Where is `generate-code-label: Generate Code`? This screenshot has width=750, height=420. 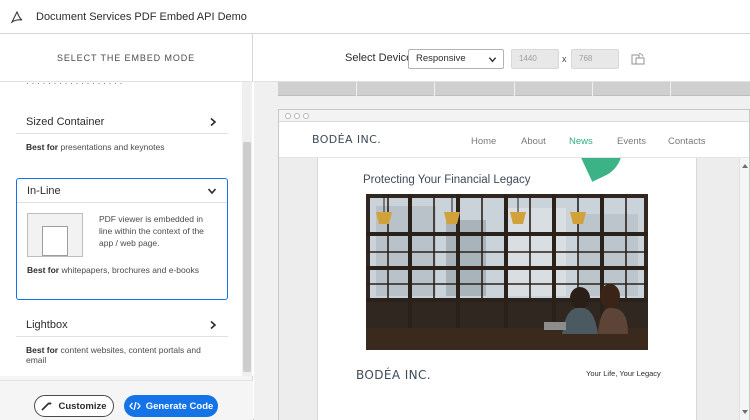
generate-code-label: Generate Code is located at coordinates (179, 406).